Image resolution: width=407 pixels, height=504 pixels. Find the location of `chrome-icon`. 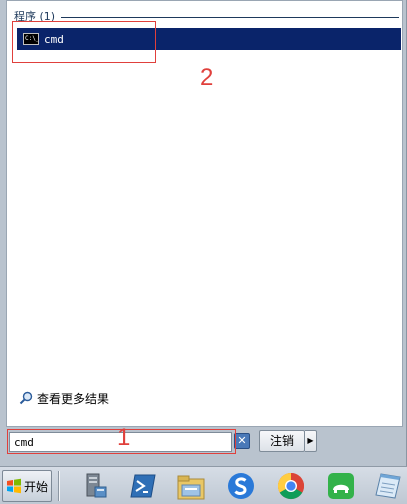

chrome-icon is located at coordinates (291, 486).